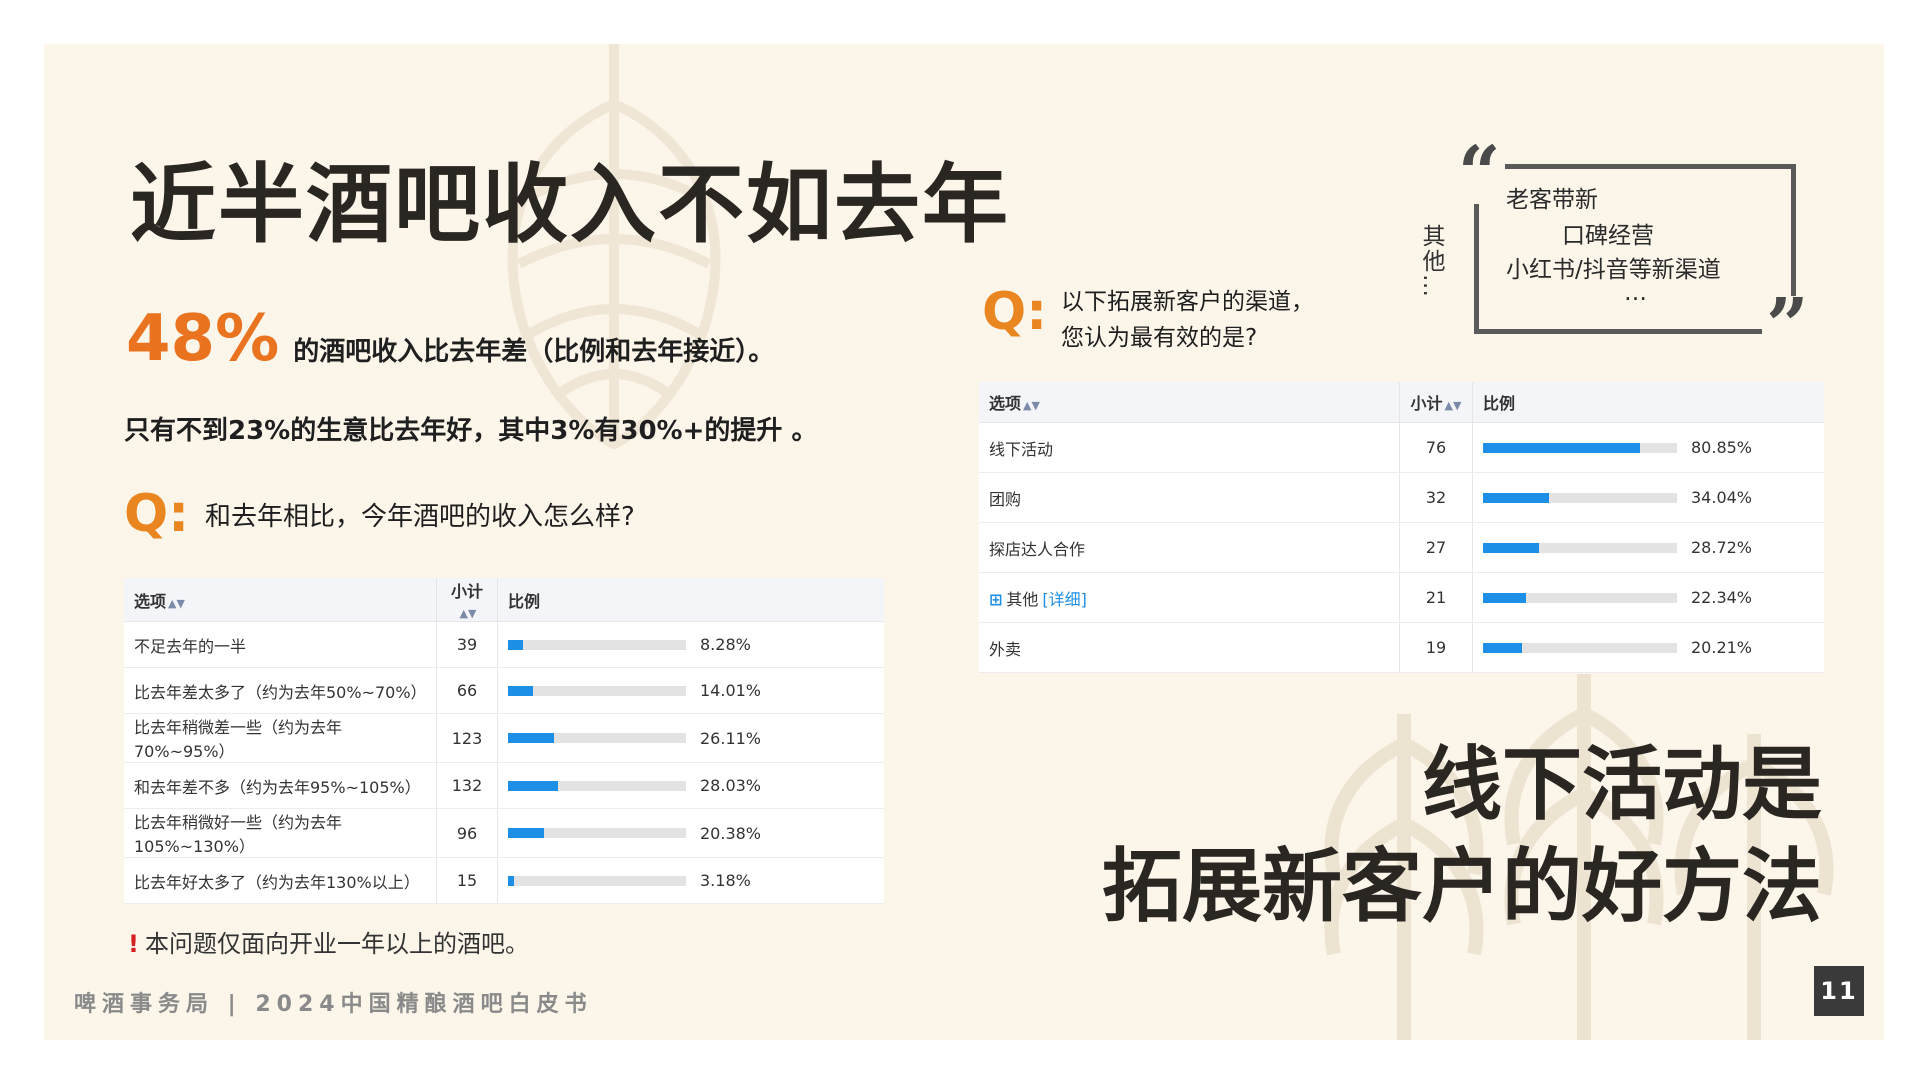 The image size is (1921, 1080). Describe the element at coordinates (1648, 597) in the screenshot. I see `ratio-cell: 22.34%` at that location.